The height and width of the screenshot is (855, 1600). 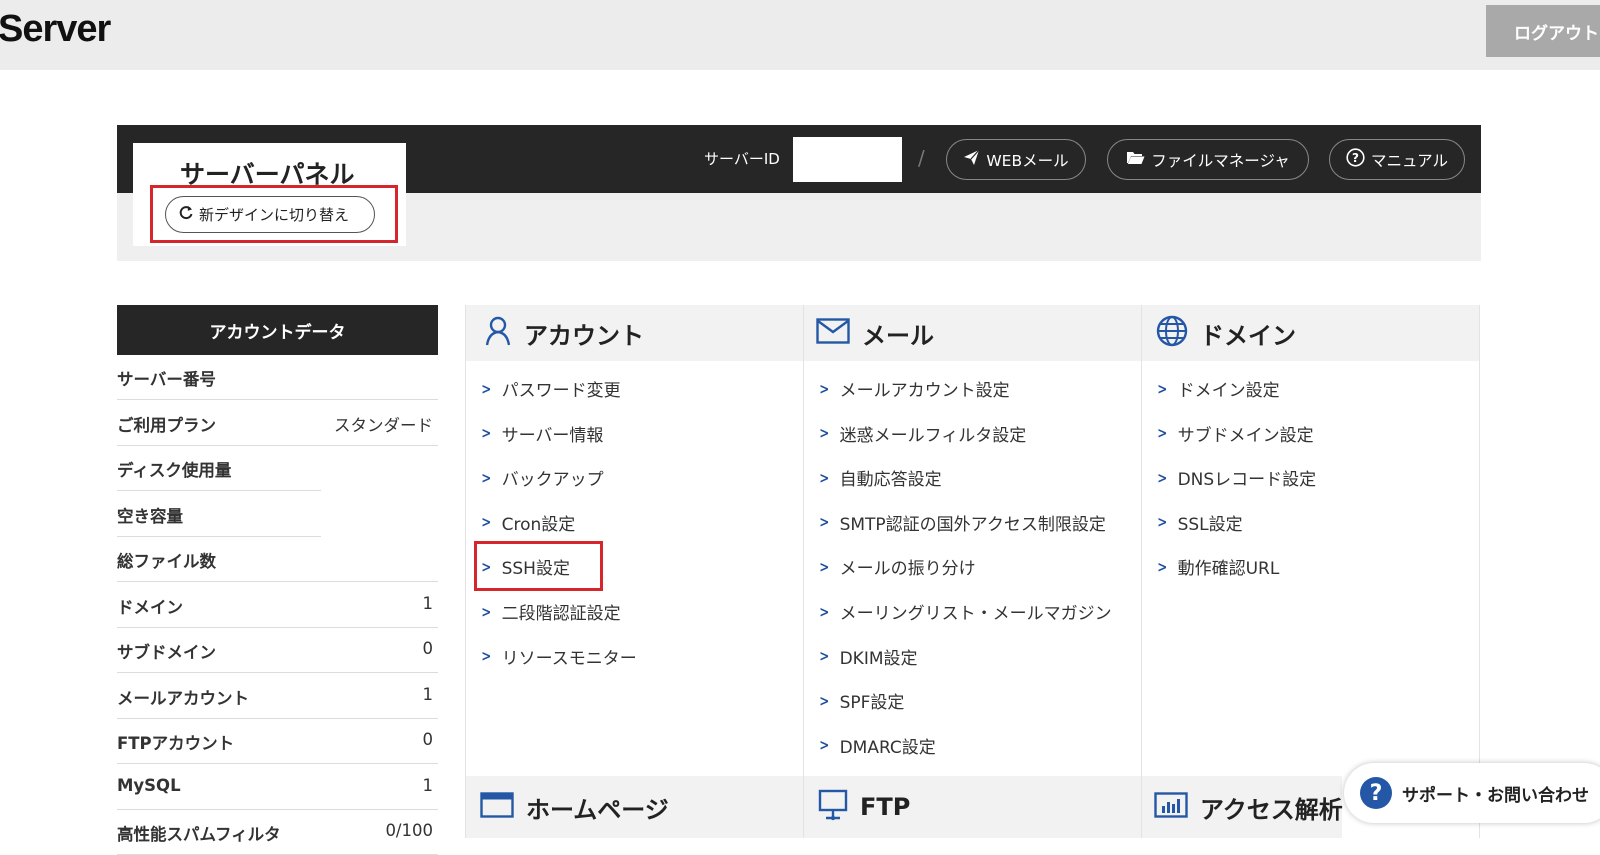 I want to click on switch-design-button: 新デザインに切り替え, so click(x=270, y=214).